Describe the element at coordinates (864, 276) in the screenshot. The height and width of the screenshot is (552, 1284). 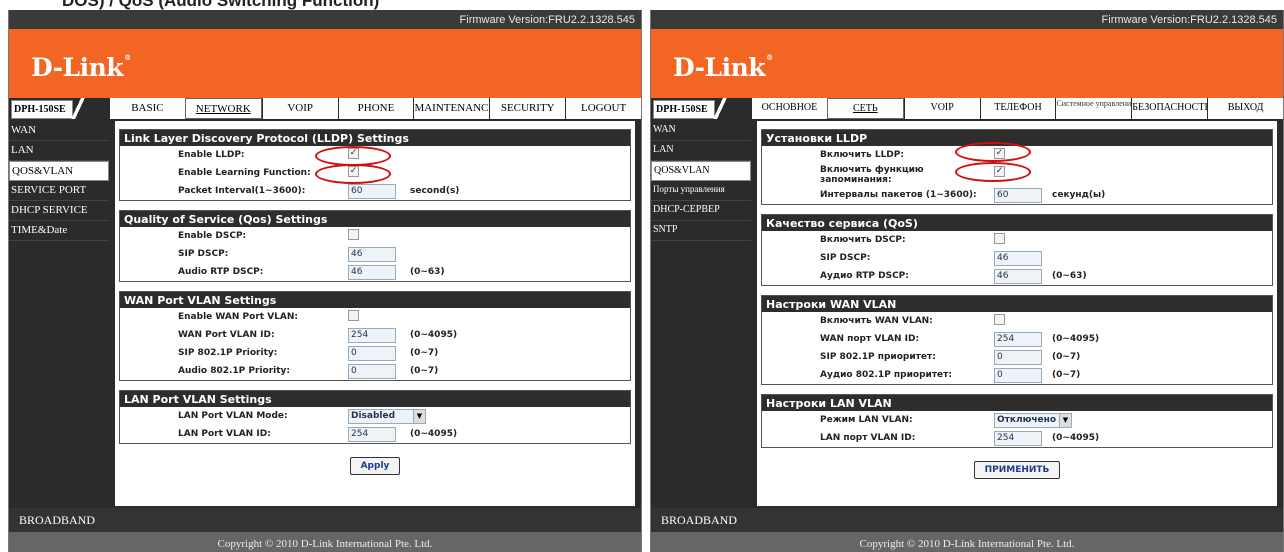
I see `audio-rtp-dscp-label: Аудио RTP DSCP:` at that location.